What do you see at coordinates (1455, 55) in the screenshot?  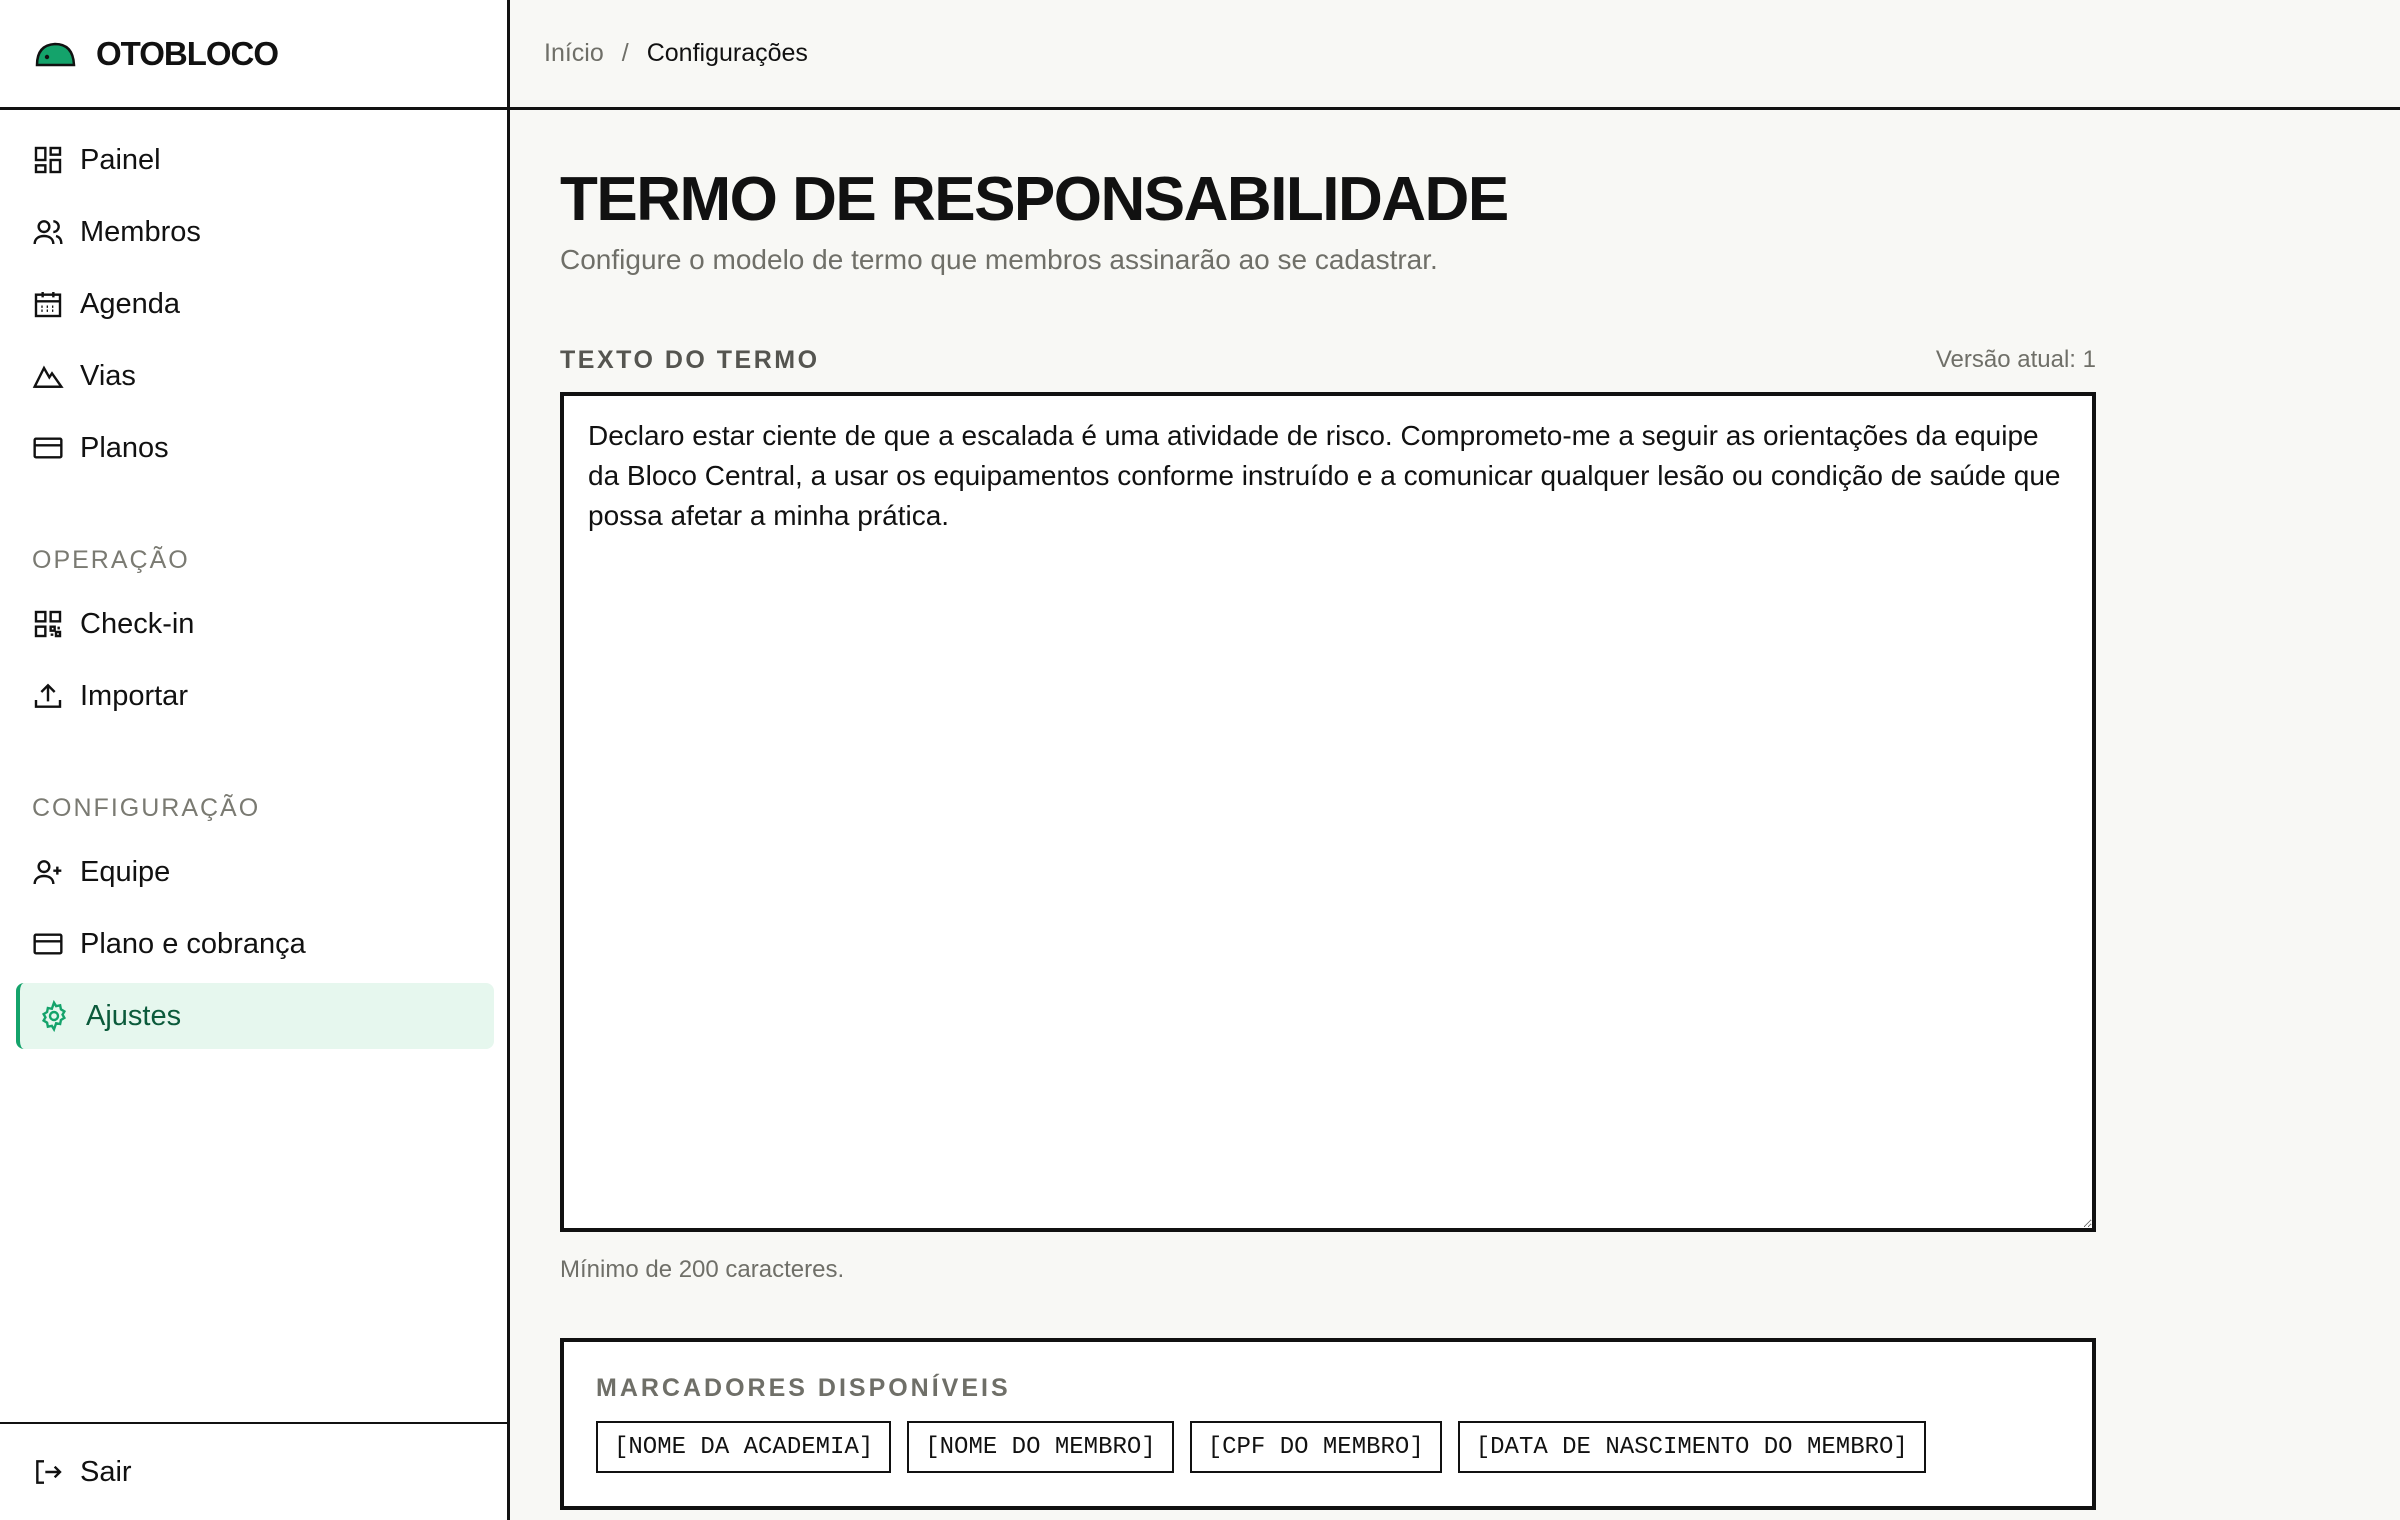 I see `breadcrumb: Início / Configurações` at bounding box center [1455, 55].